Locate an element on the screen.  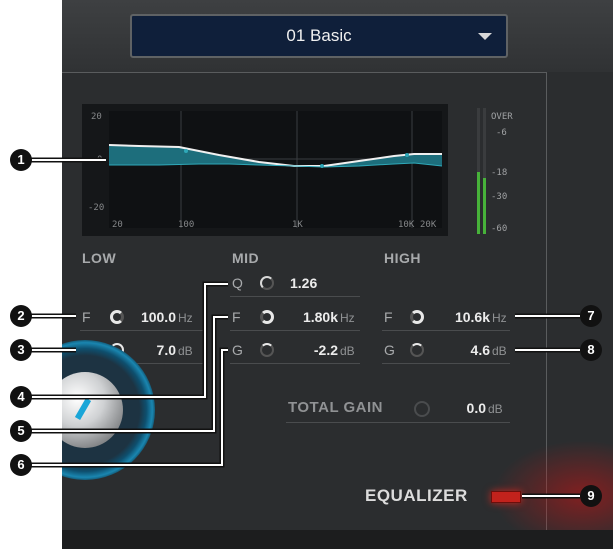
total-gain-value: 0.0 is located at coordinates (463, 408).